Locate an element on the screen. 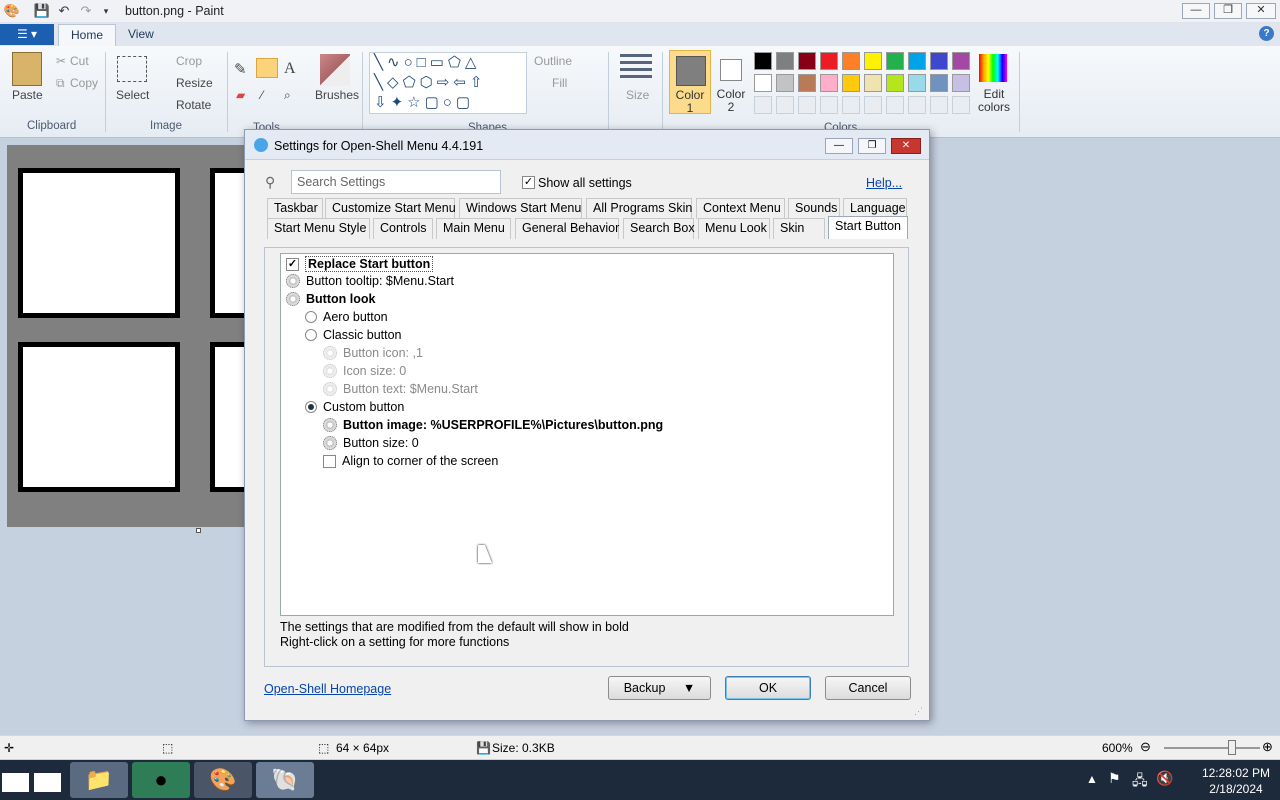 This screenshot has width=1280, height=800. tab-context-menu: Context Menu is located at coordinates (740, 208).